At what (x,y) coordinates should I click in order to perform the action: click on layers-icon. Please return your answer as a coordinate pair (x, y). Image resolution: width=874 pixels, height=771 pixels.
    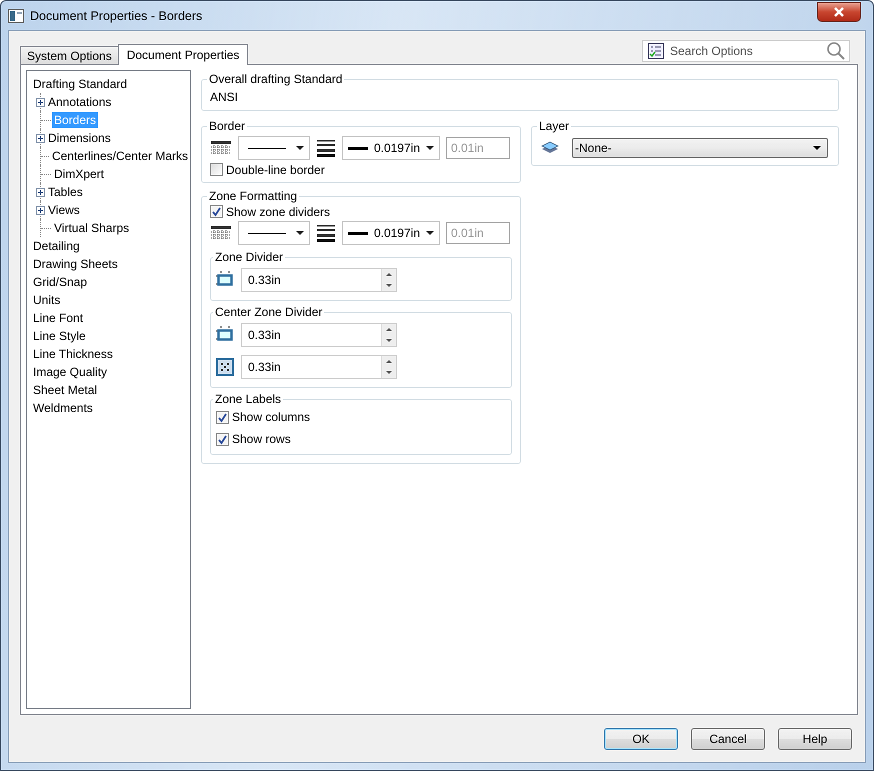
    Looking at the image, I should click on (550, 148).